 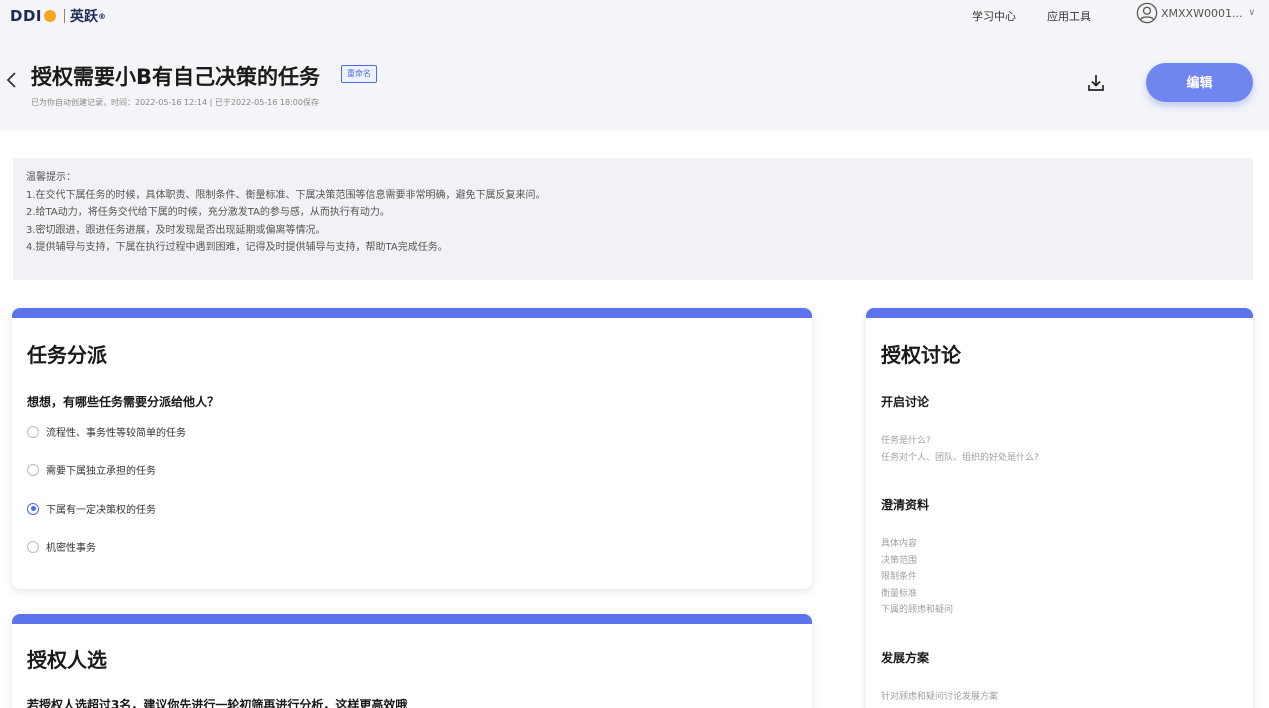 I want to click on radio-option: 需要下属独立承担的任务, so click(x=91, y=469).